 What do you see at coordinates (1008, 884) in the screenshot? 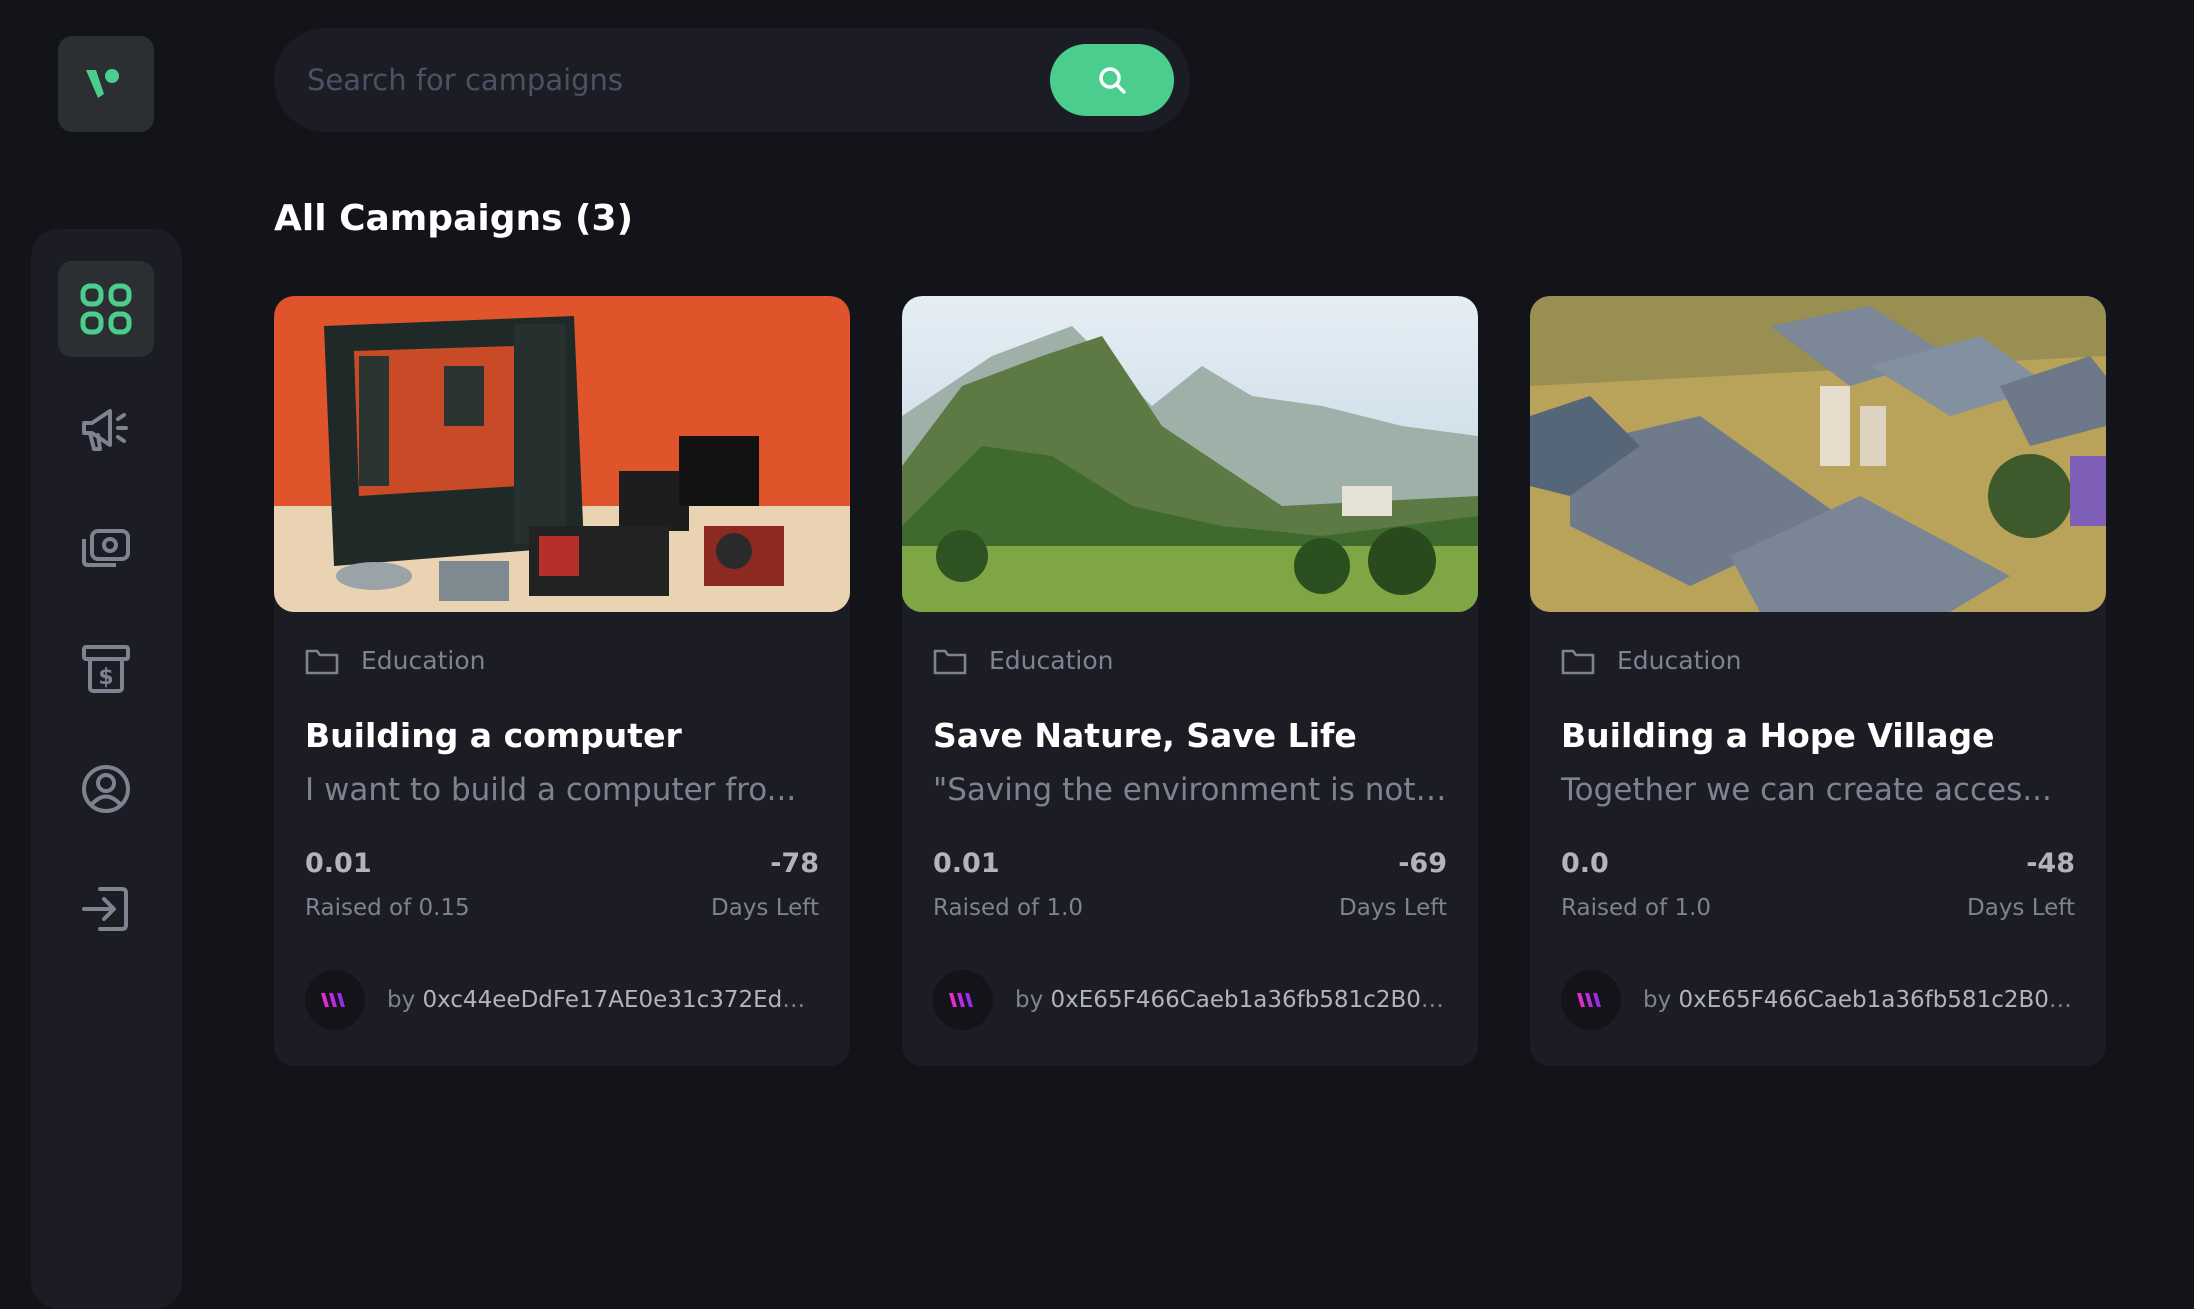
I see `raised-stat: 0.01 Raised of 1.0` at bounding box center [1008, 884].